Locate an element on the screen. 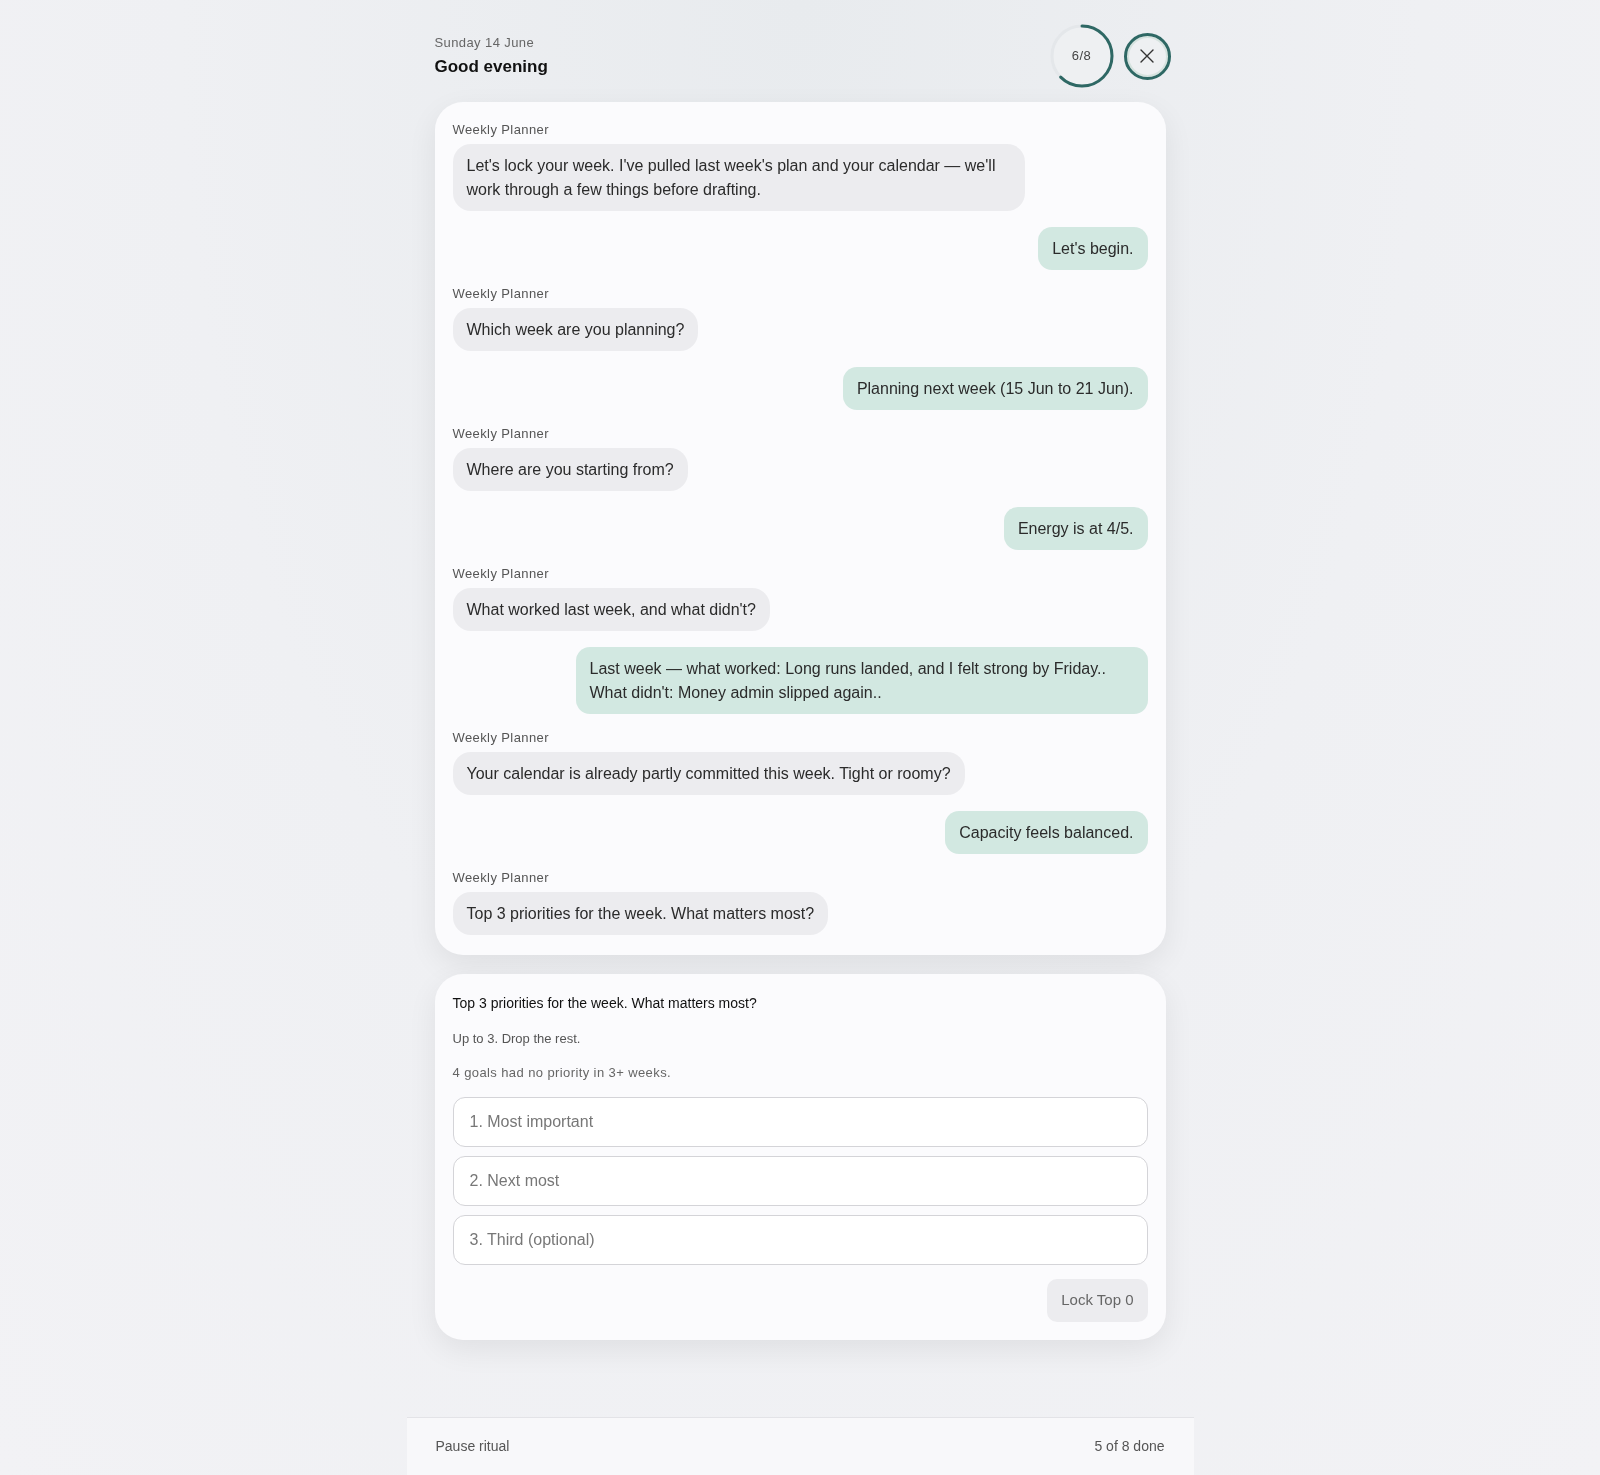 The height and width of the screenshot is (1475, 1600). user-message: Let's begin. is located at coordinates (1093, 248).